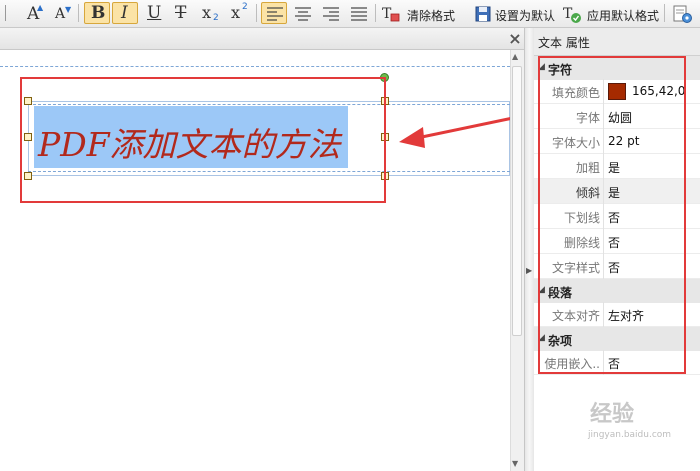 The height and width of the screenshot is (471, 700). Describe the element at coordinates (572, 14) in the screenshot. I see `format-check-icon: T` at that location.